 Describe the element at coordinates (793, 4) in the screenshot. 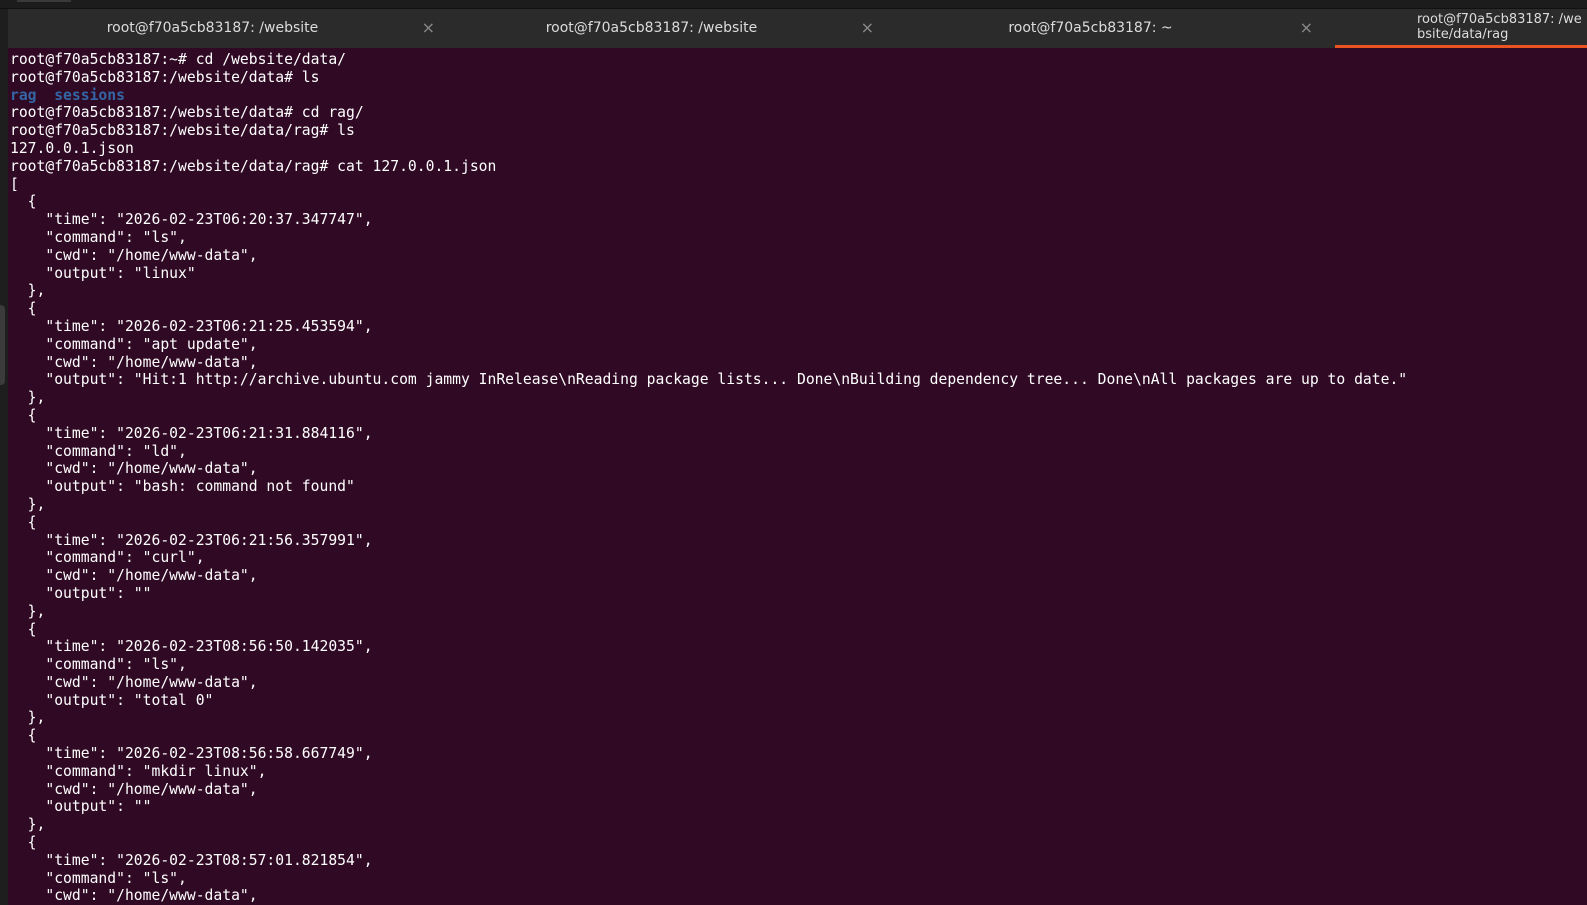

I see `window-top-strip` at that location.